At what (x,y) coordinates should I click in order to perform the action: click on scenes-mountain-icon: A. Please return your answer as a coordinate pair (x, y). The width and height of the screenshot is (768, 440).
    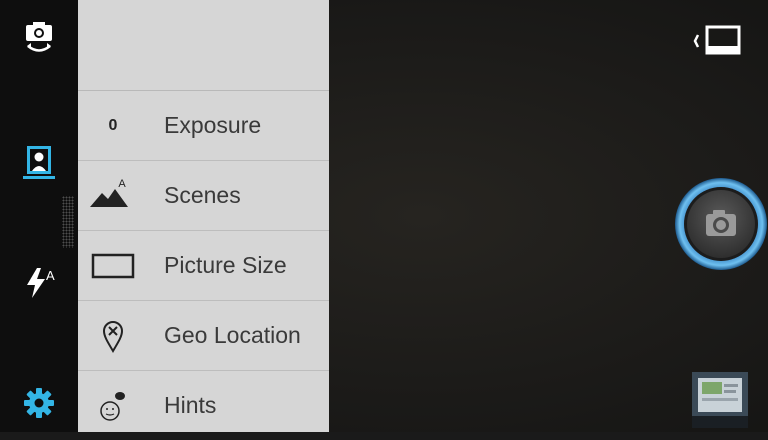
    Looking at the image, I should click on (113, 195).